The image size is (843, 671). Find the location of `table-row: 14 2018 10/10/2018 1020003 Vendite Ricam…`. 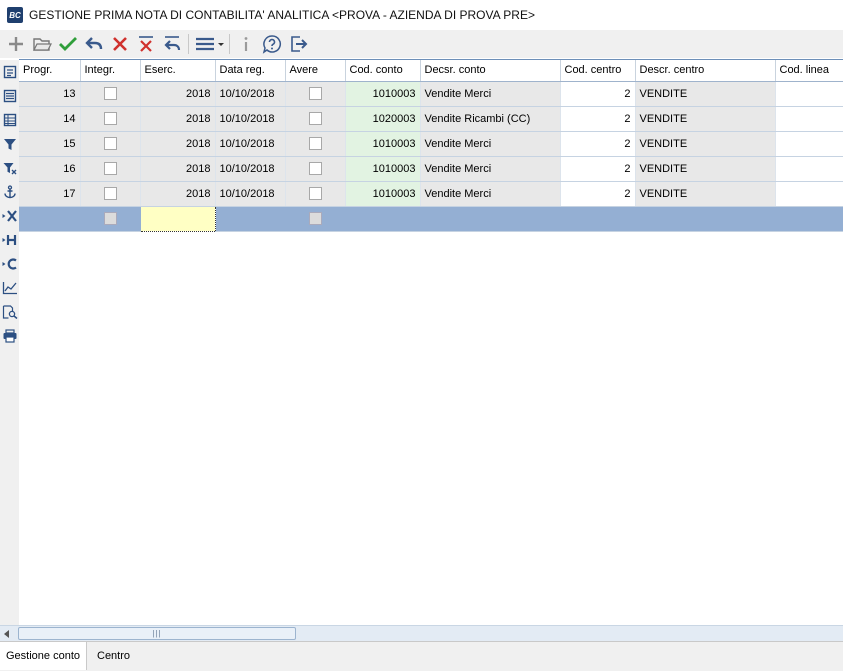

table-row: 14 2018 10/10/2018 1020003 Vendite Ricam… is located at coordinates (431, 119).